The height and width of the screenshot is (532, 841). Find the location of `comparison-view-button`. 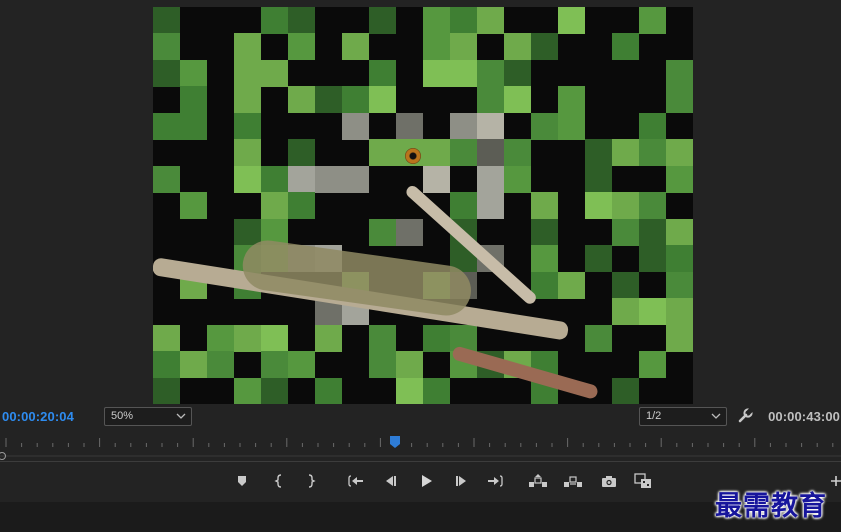

comparison-view-button is located at coordinates (643, 481).